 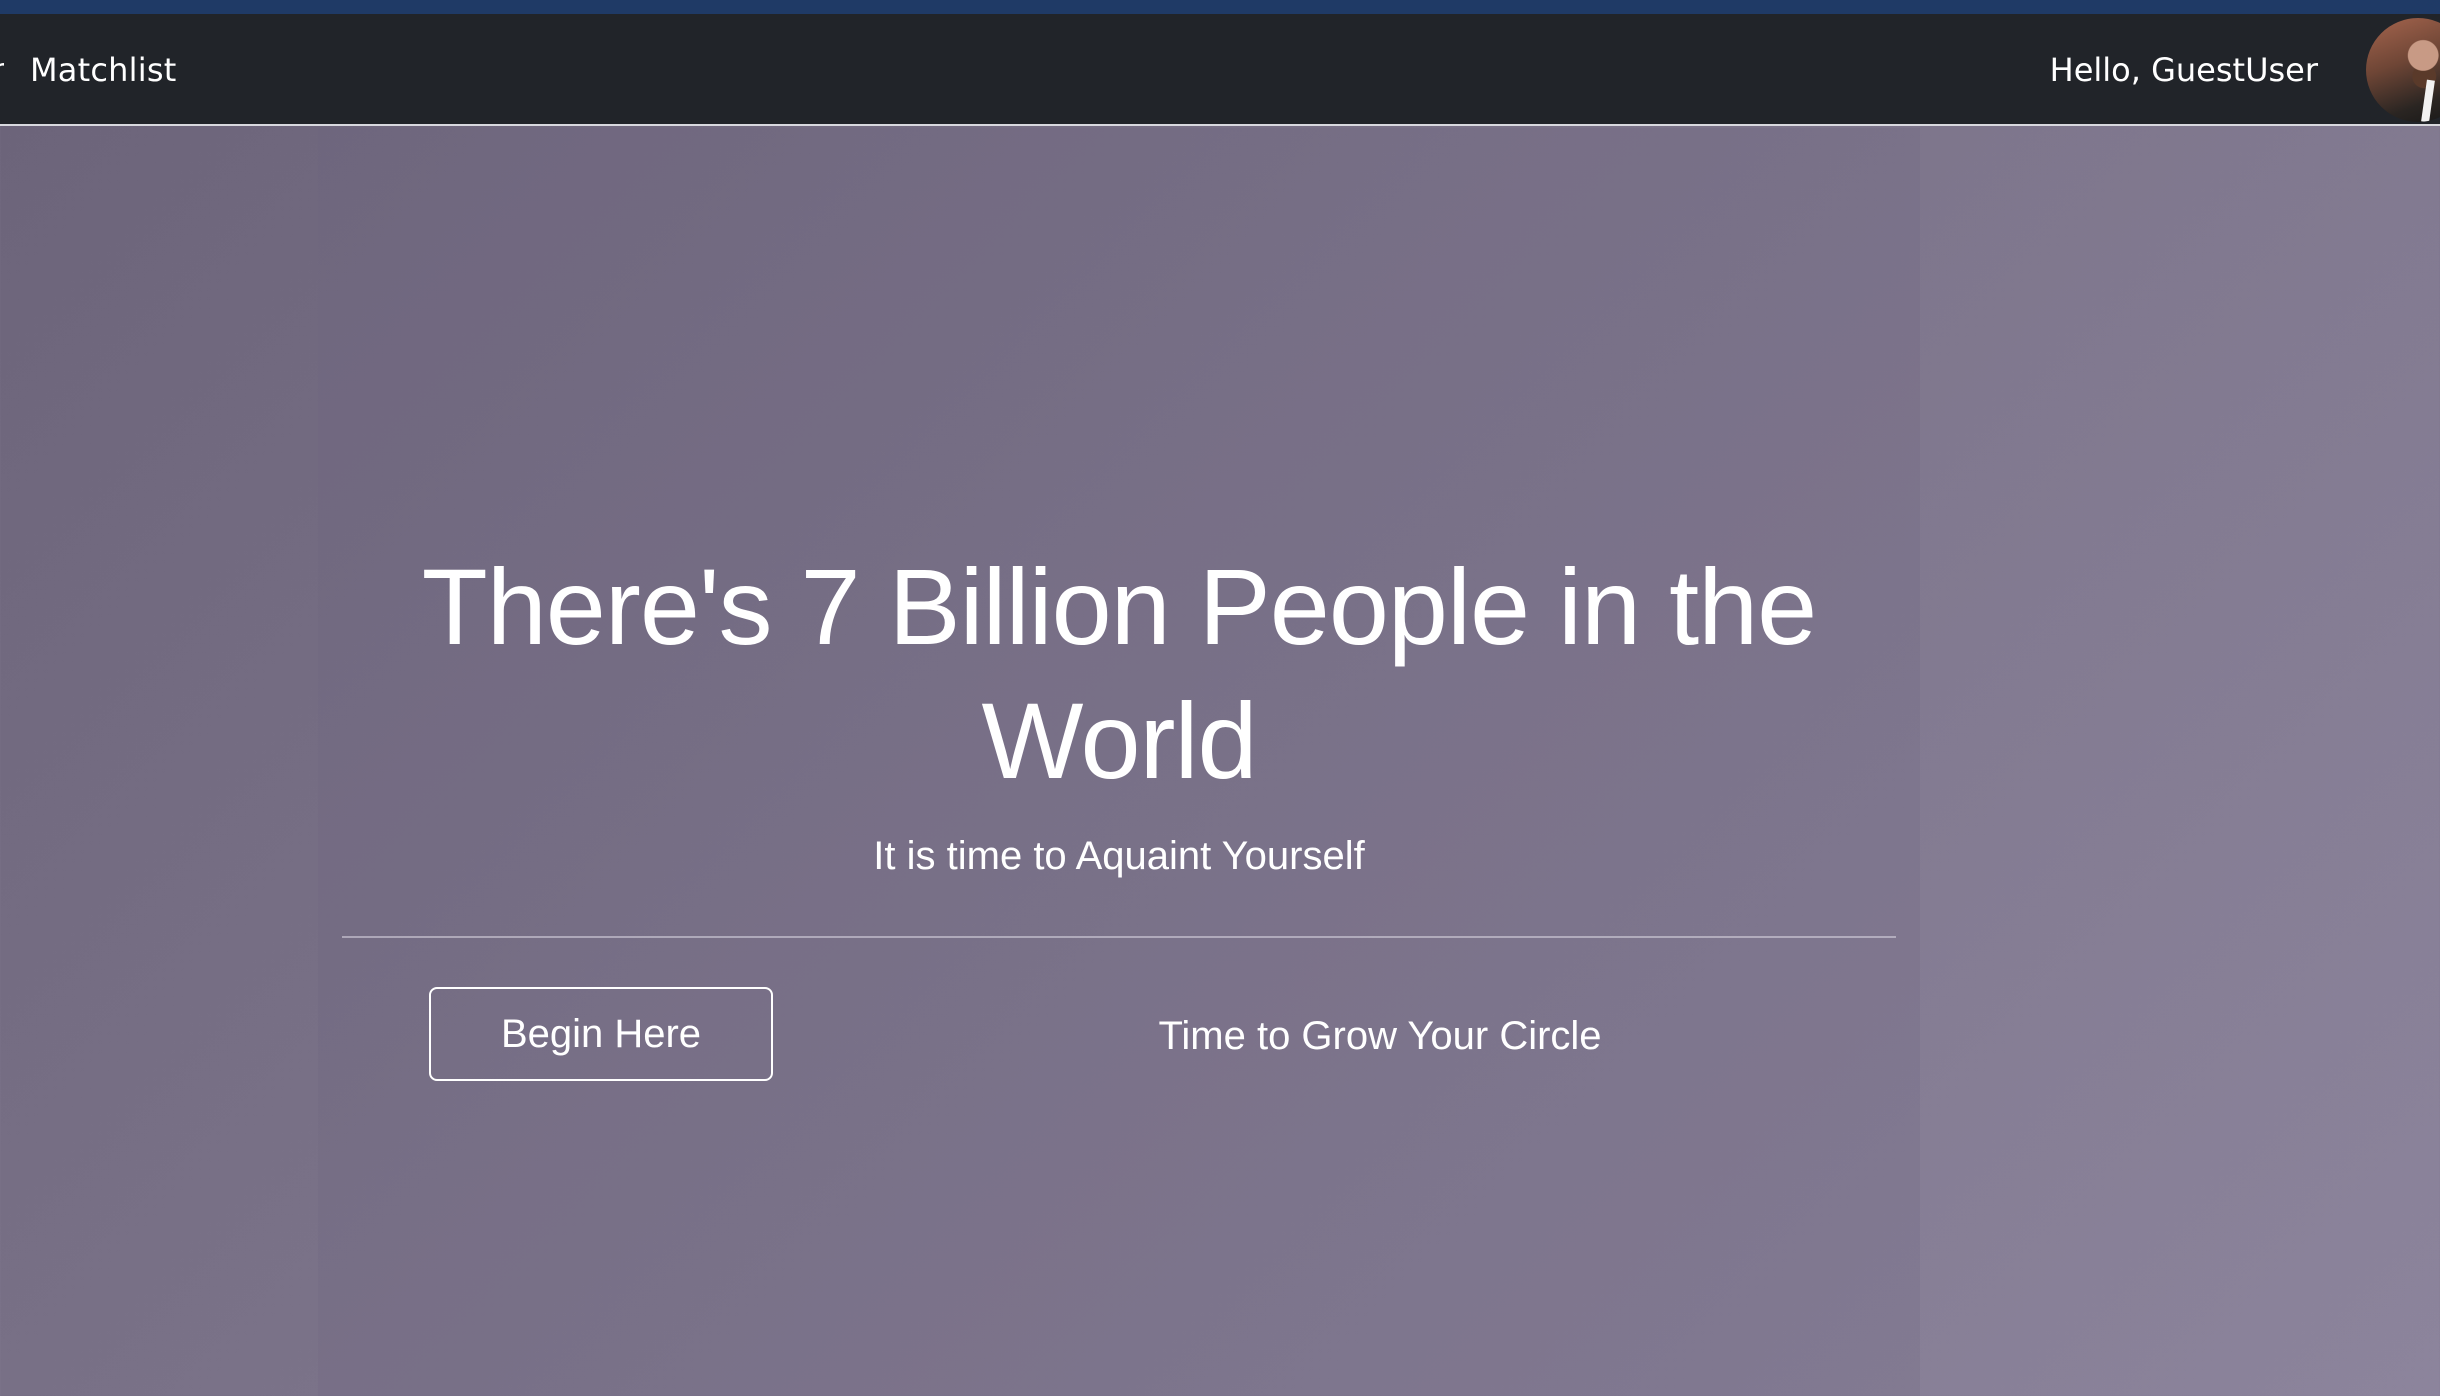 I want to click on top-navbar: n Matchlist Hello, GuestUser, so click(x=1220, y=70).